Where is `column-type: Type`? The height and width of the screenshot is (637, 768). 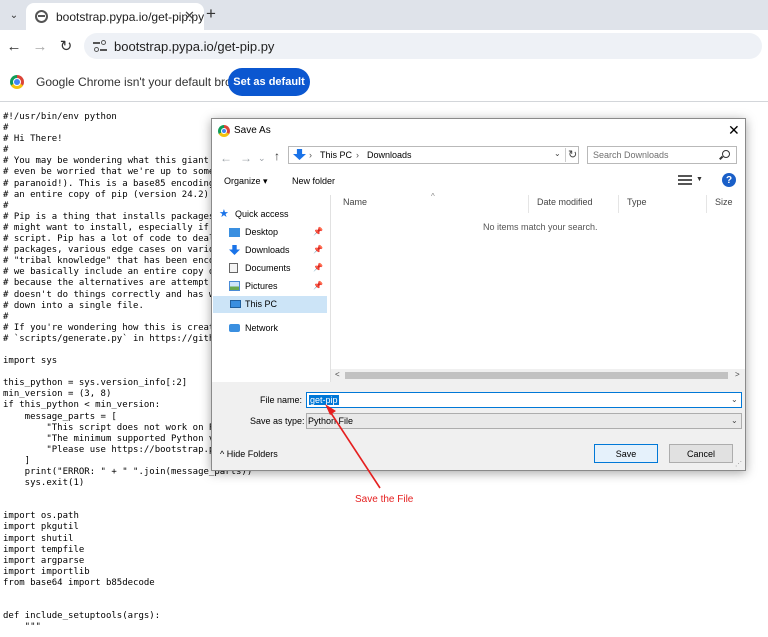
column-type: Type is located at coordinates (637, 202).